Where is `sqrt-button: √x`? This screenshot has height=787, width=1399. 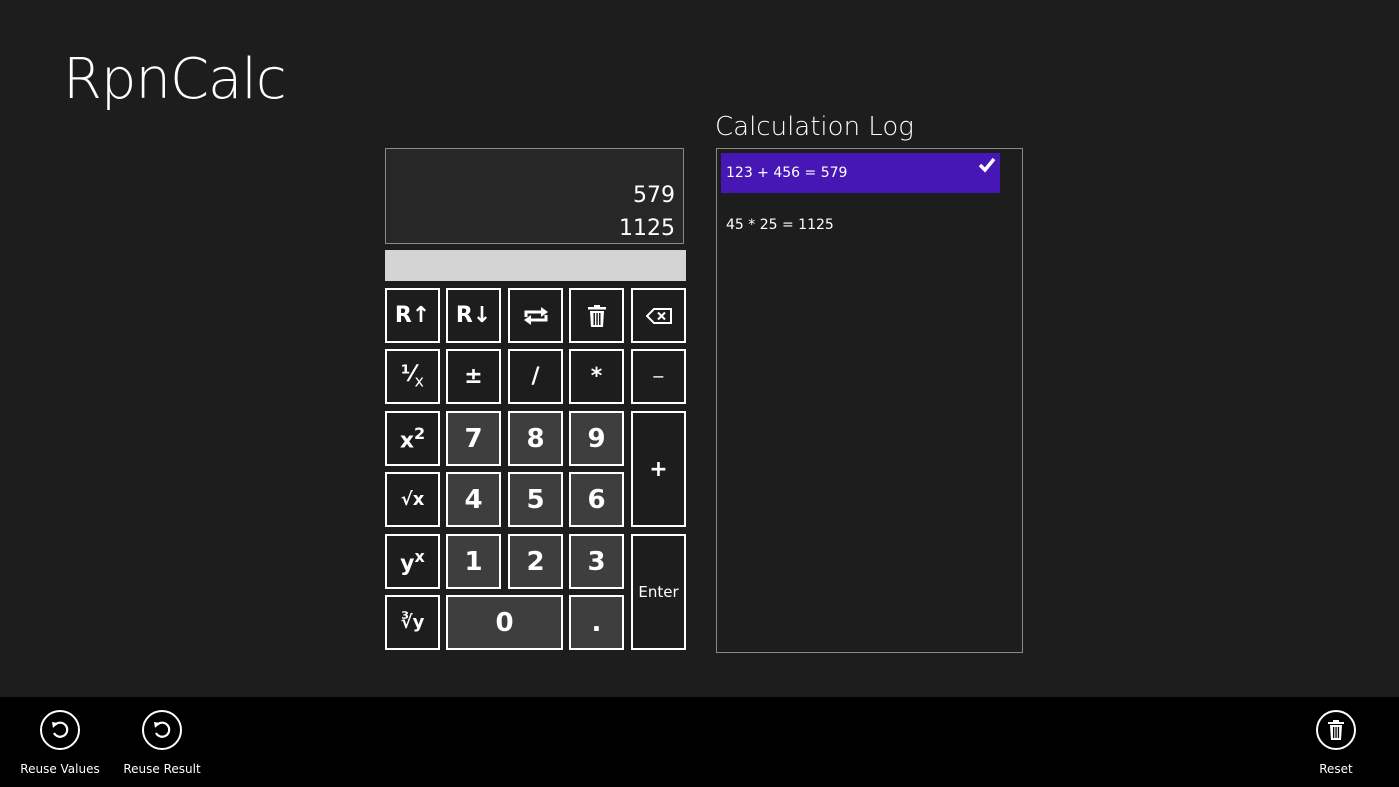
sqrt-button: √x is located at coordinates (412, 499).